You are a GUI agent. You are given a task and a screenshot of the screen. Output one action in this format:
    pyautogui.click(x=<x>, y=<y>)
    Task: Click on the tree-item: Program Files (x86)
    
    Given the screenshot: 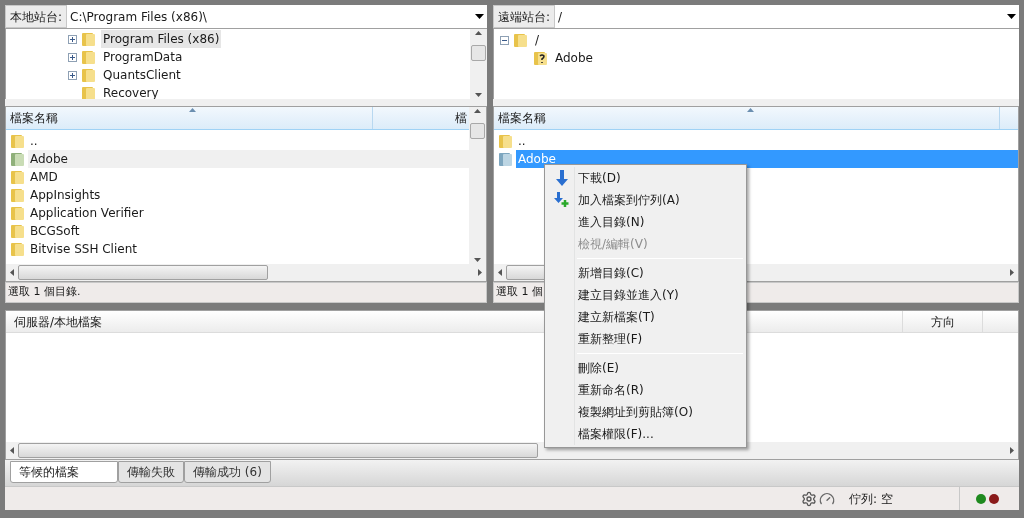 What is the action you would take?
    pyautogui.click(x=161, y=39)
    